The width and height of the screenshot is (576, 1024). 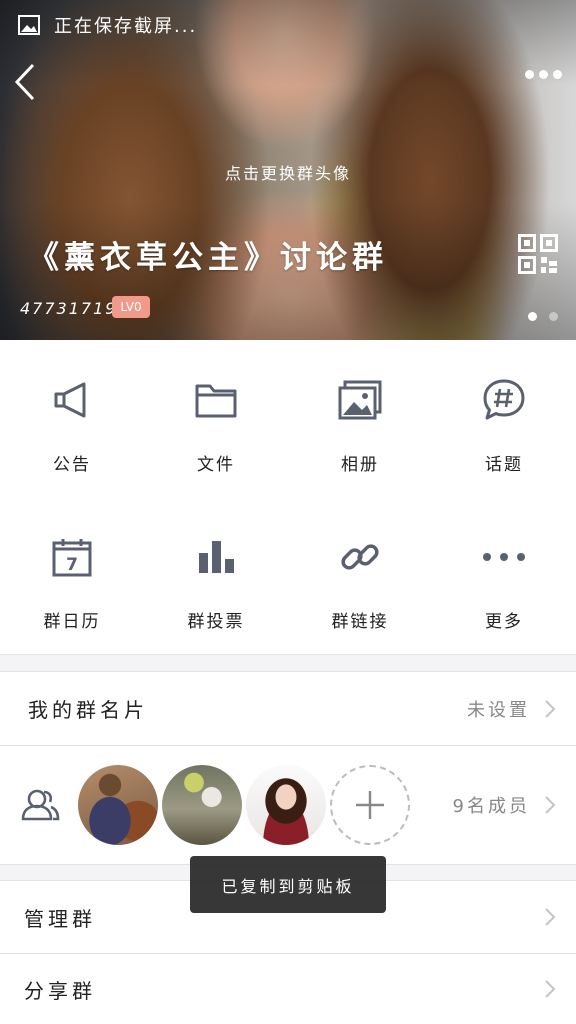 What do you see at coordinates (504, 575) in the screenshot?
I see `feature-more: 更多` at bounding box center [504, 575].